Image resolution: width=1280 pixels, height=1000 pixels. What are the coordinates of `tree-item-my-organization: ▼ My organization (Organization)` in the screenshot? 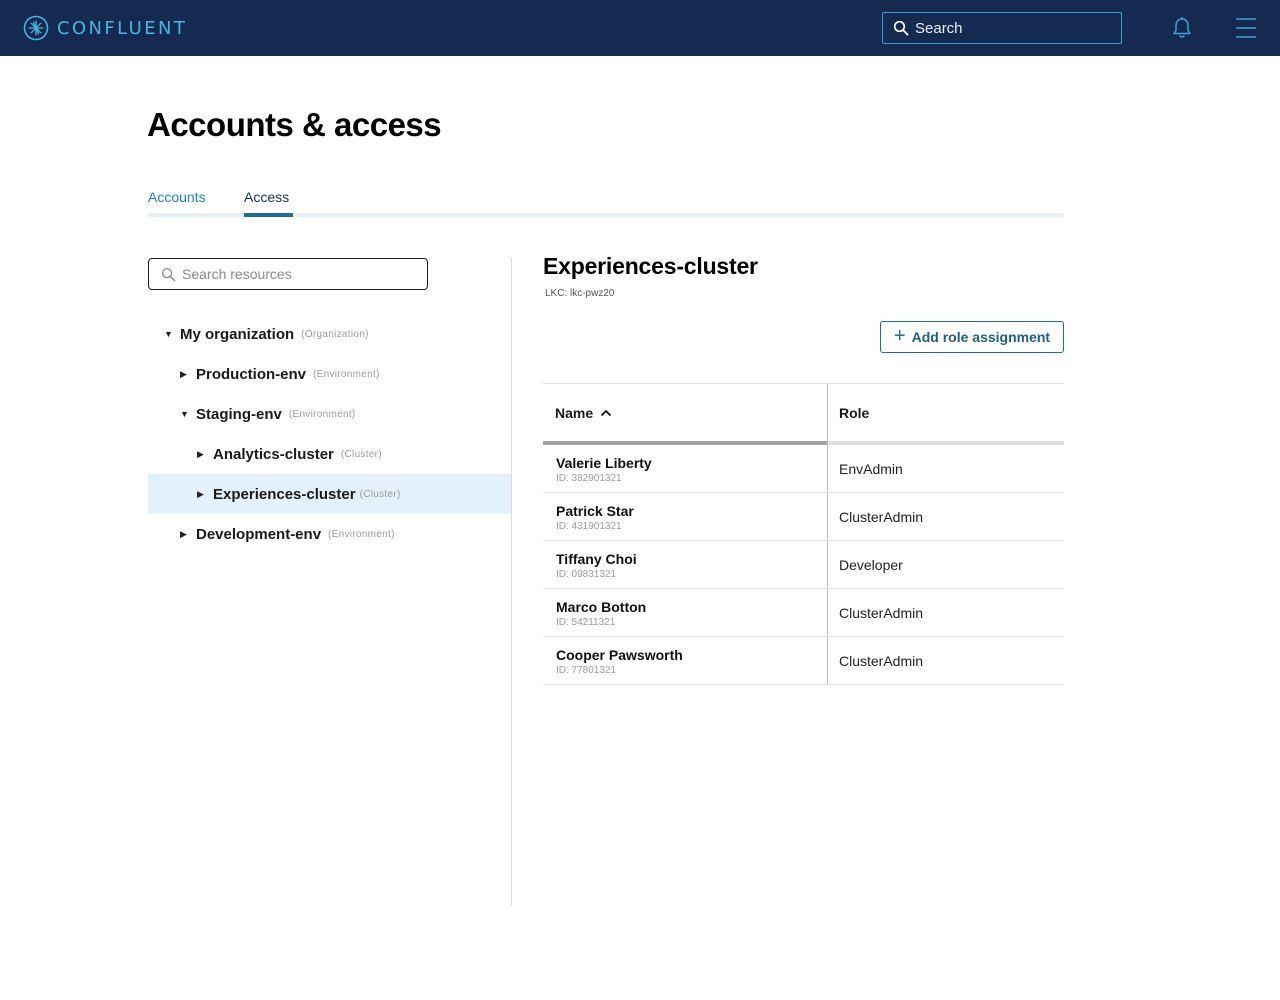 It's located at (329, 334).